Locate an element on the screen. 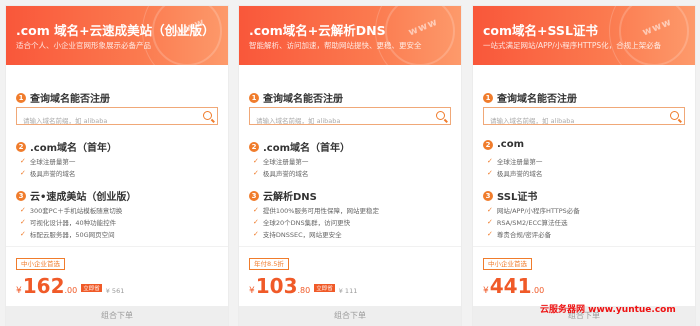 Image resolution: width=700 pixels, height=326 pixels. step-3-heading: 3 云解析DNS is located at coordinates (283, 195).